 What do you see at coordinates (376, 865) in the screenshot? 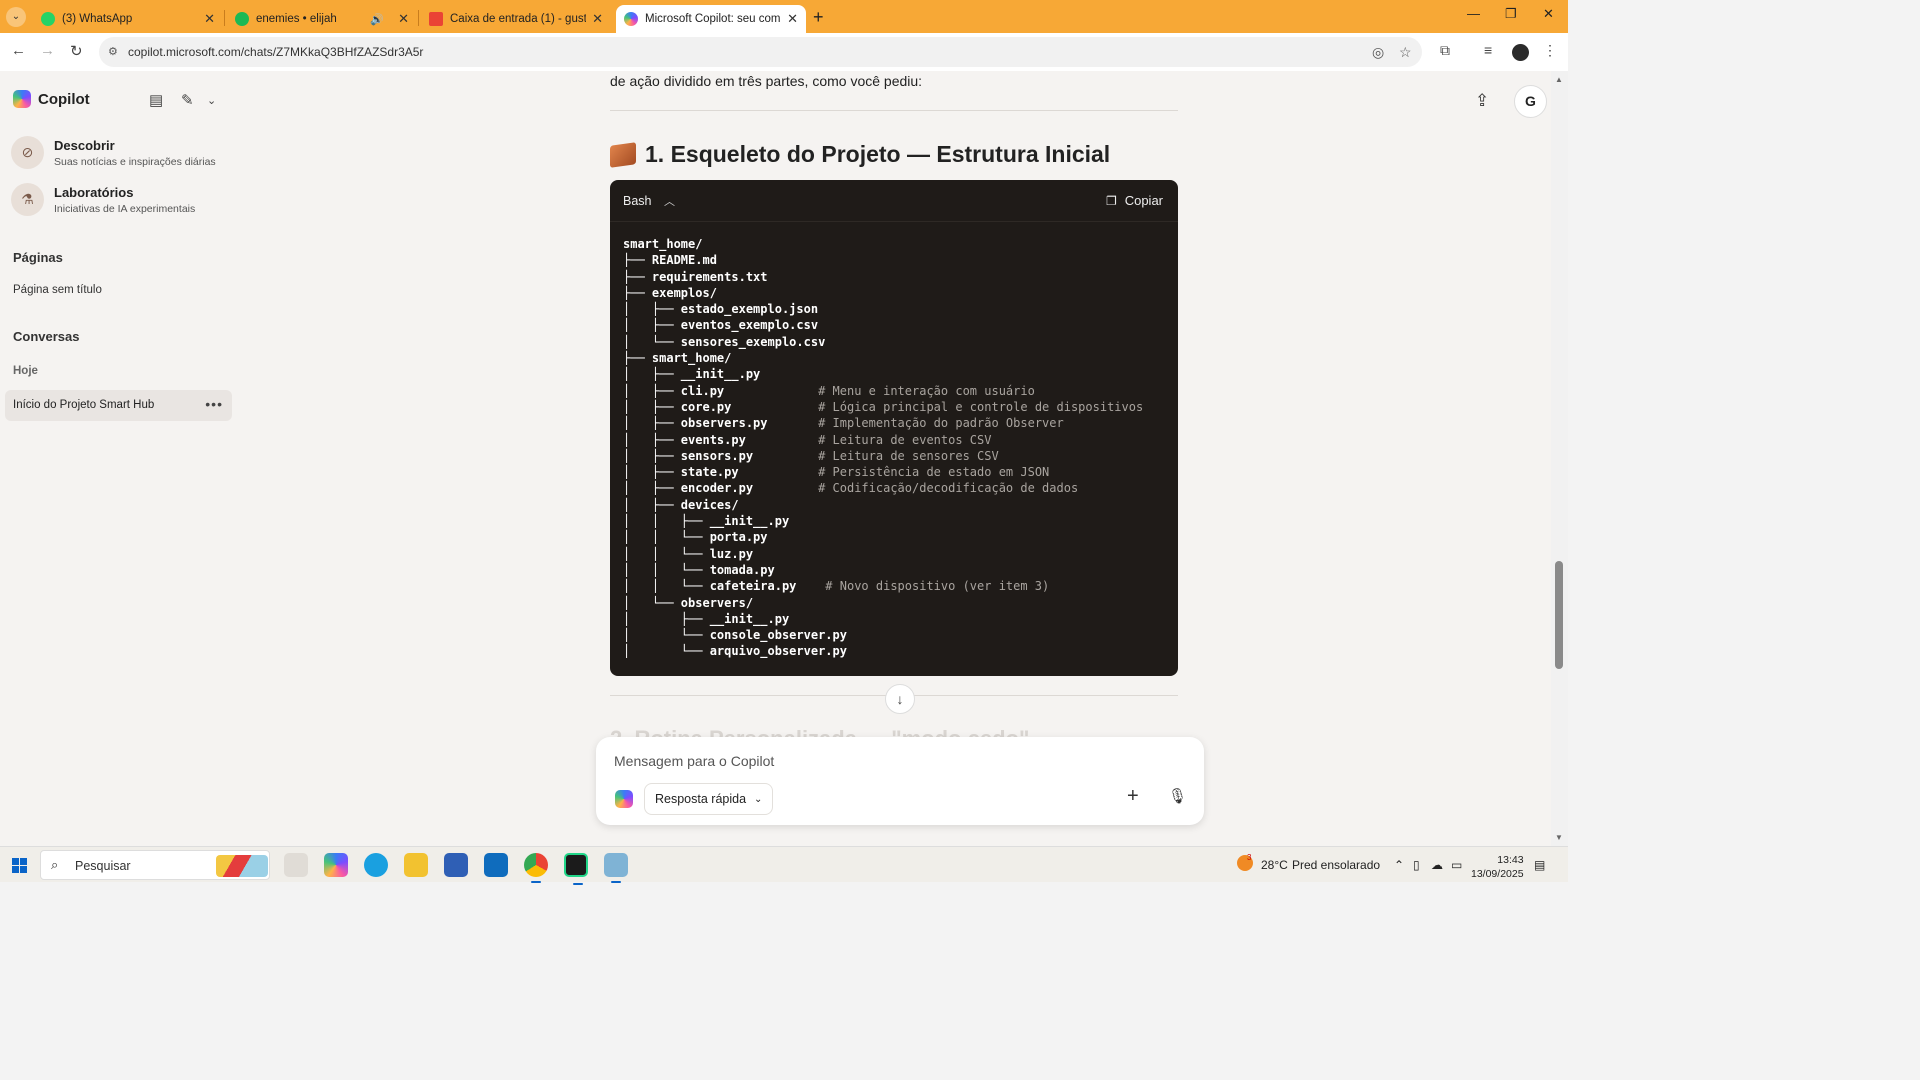
I see `edge-icon` at bounding box center [376, 865].